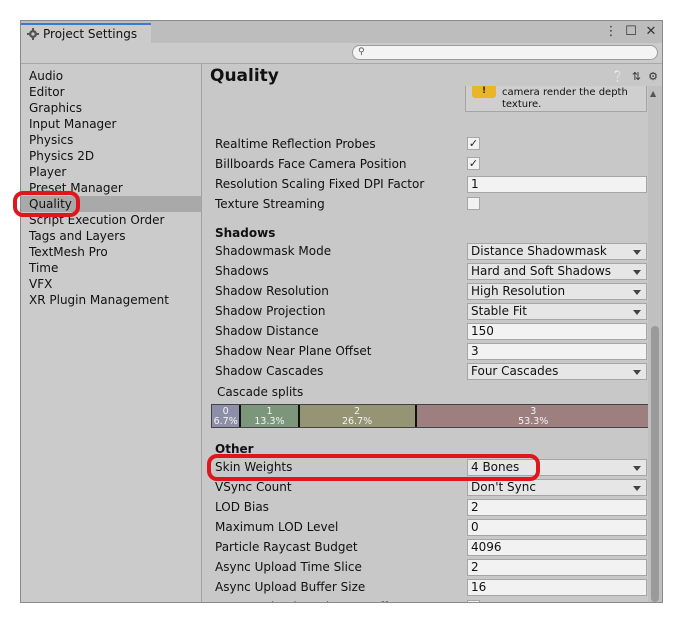  Describe the element at coordinates (288, 567) in the screenshot. I see `setting-label: Async Upload Time Slice` at that location.